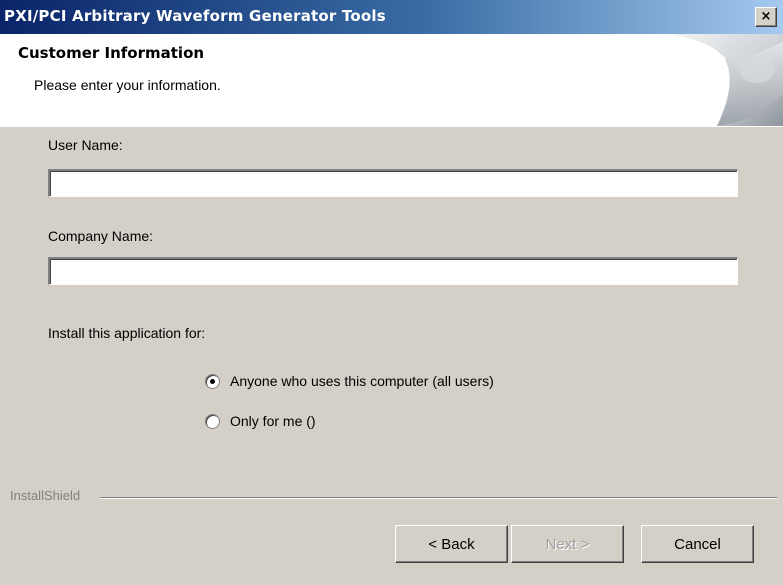 Image resolution: width=783 pixels, height=585 pixels. I want to click on brand-divider, so click(438, 498).